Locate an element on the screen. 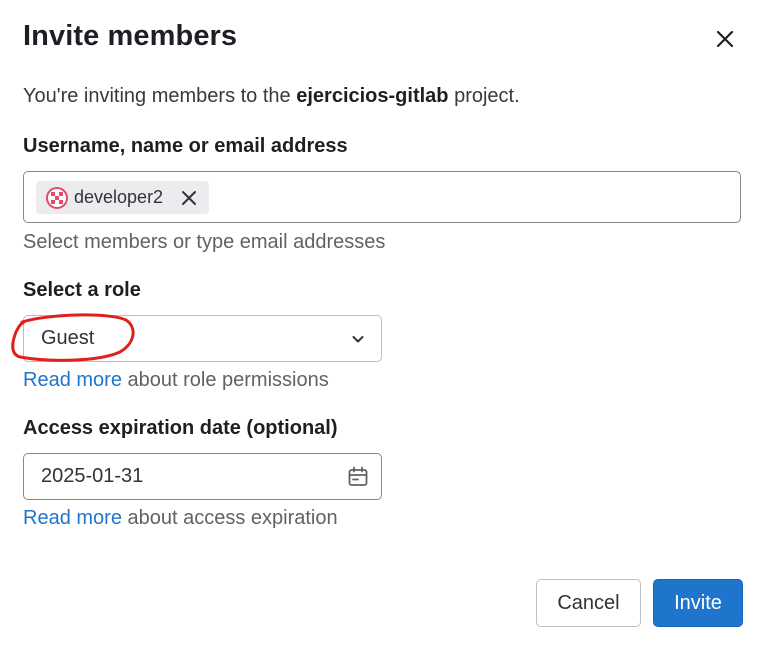 The image size is (763, 648). member-token: developer2 is located at coordinates (123, 197).